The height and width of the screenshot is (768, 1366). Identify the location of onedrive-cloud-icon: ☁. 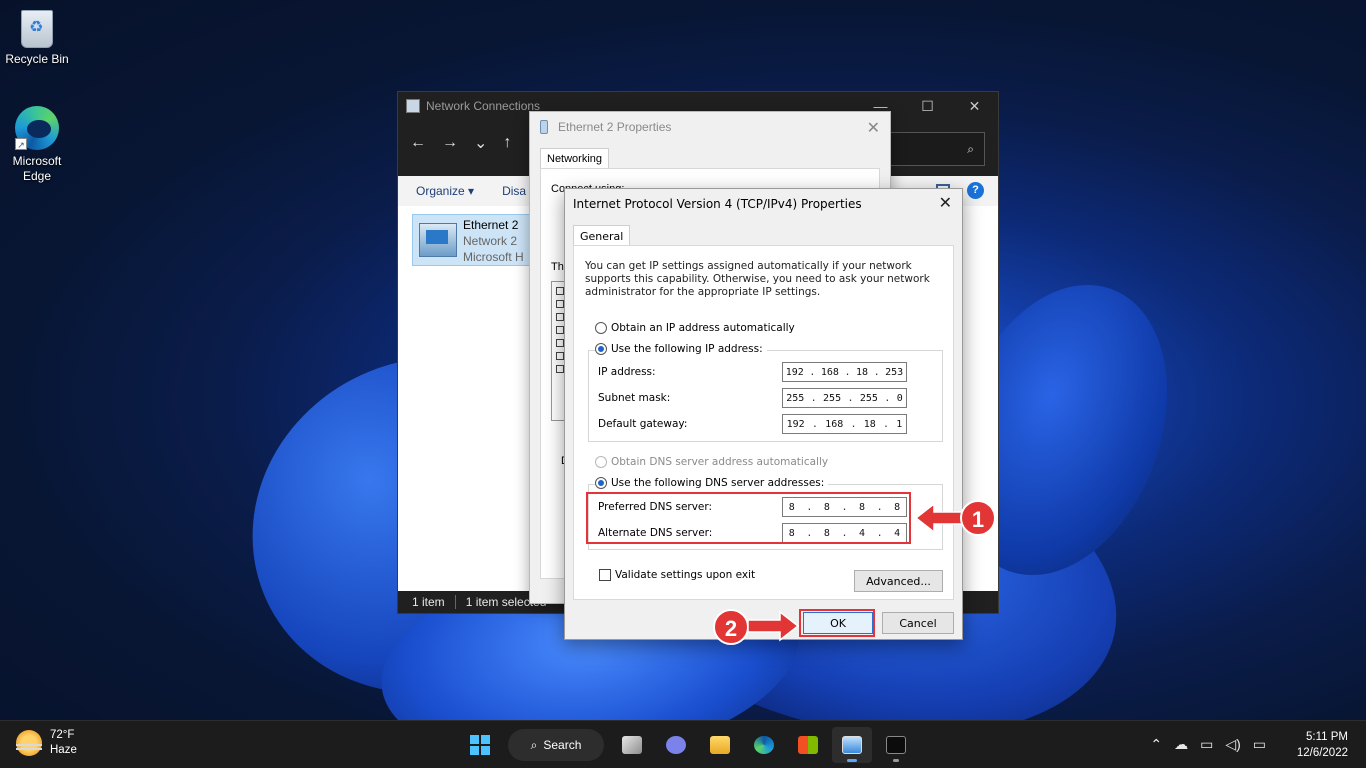
(1181, 744).